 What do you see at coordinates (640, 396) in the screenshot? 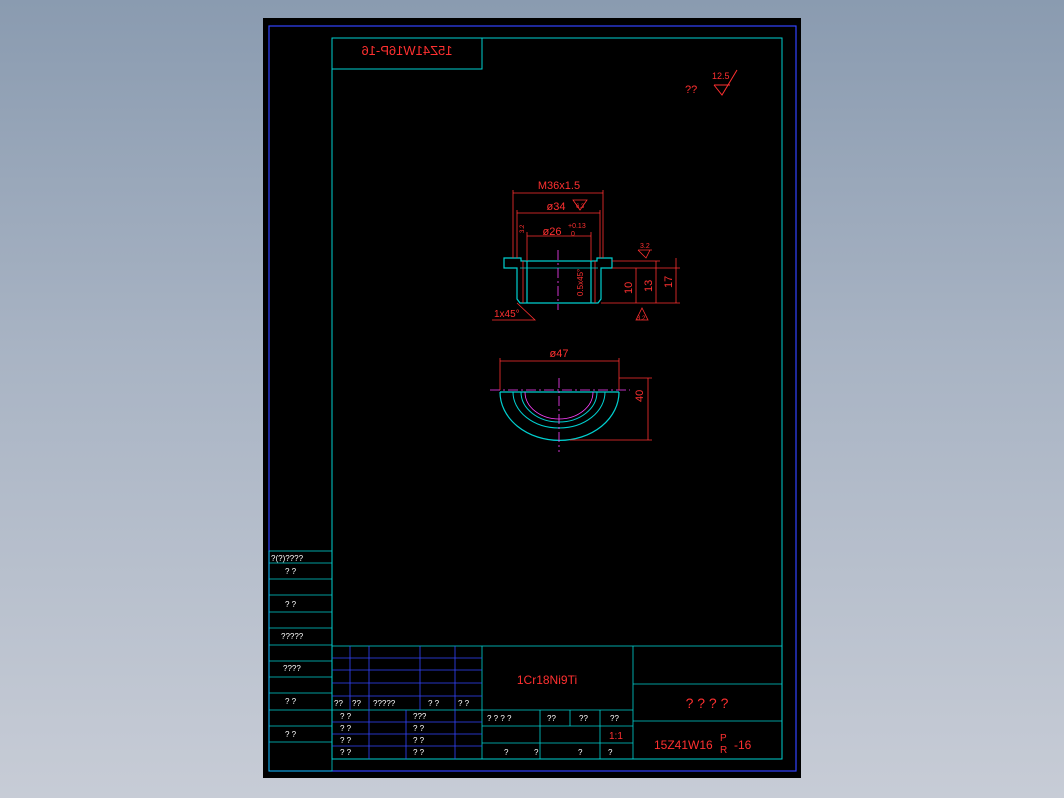
I see `svg-text: 40` at bounding box center [640, 396].